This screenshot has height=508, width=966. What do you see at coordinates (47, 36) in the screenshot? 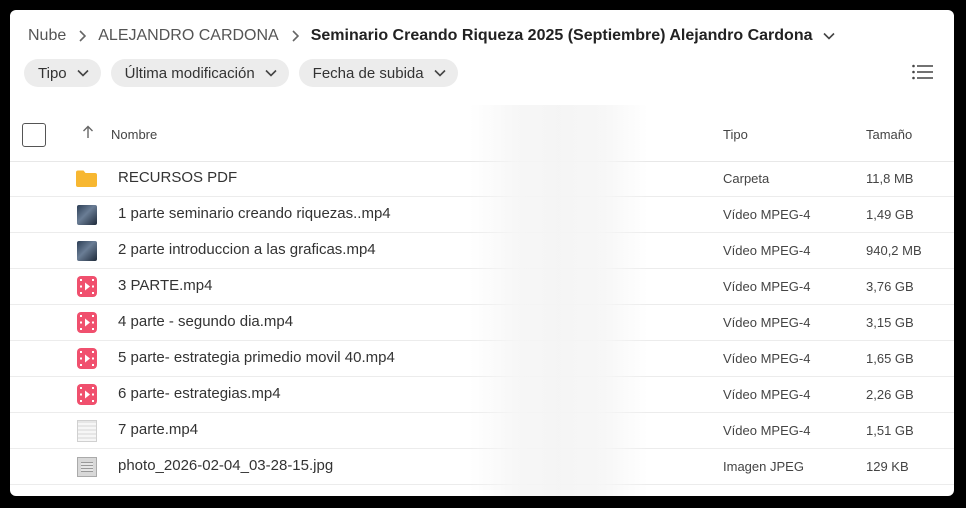
I see `breadcrumb-item-nube: Nube` at bounding box center [47, 36].